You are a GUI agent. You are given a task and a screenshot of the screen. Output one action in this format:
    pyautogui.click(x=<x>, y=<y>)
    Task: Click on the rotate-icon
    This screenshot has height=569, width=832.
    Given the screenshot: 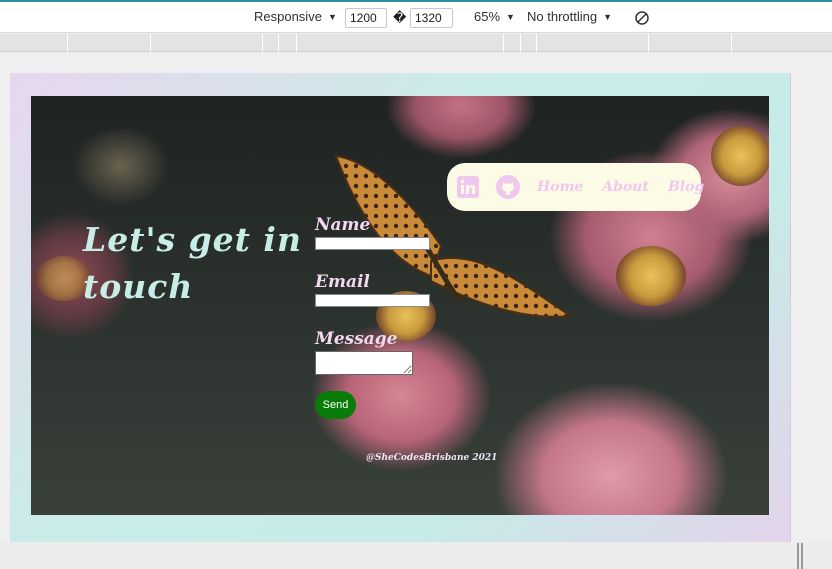 What is the action you would take?
    pyautogui.click(x=642, y=18)
    